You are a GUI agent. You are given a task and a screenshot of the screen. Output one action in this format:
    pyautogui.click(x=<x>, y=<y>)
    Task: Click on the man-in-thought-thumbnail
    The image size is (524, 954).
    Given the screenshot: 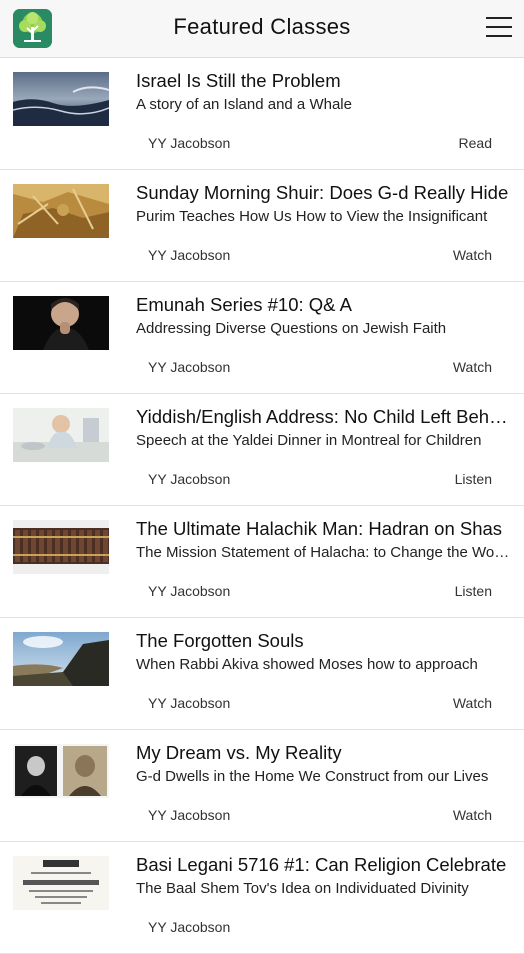 What is the action you would take?
    pyautogui.click(x=61, y=323)
    